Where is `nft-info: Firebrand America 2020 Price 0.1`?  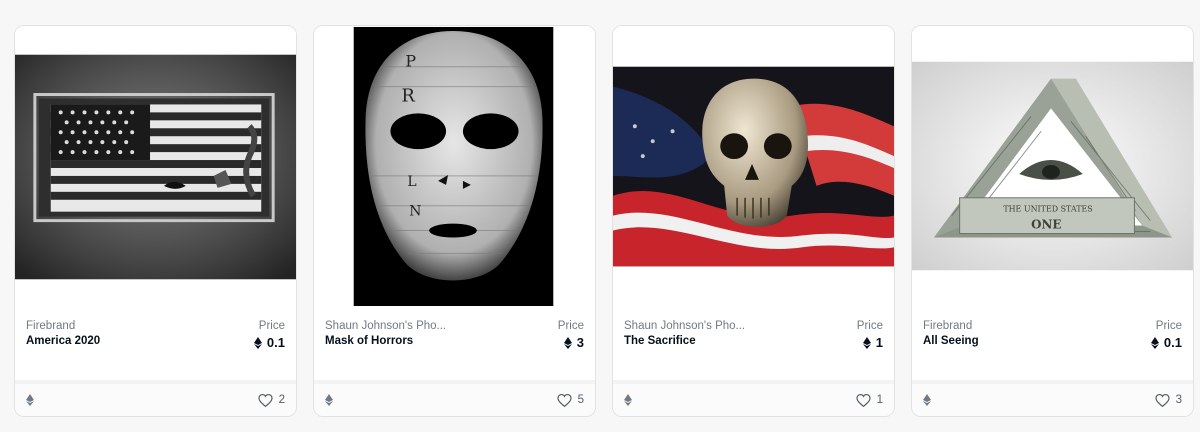
nft-info: Firebrand America 2020 Price 0.1 is located at coordinates (155, 344).